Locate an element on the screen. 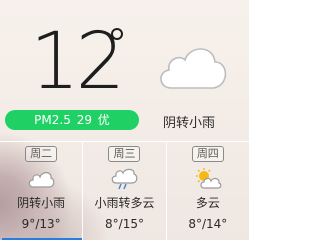 The height and width of the screenshot is (240, 320). forecast-day: 周四 多云 8°/14° is located at coordinates (207, 191).